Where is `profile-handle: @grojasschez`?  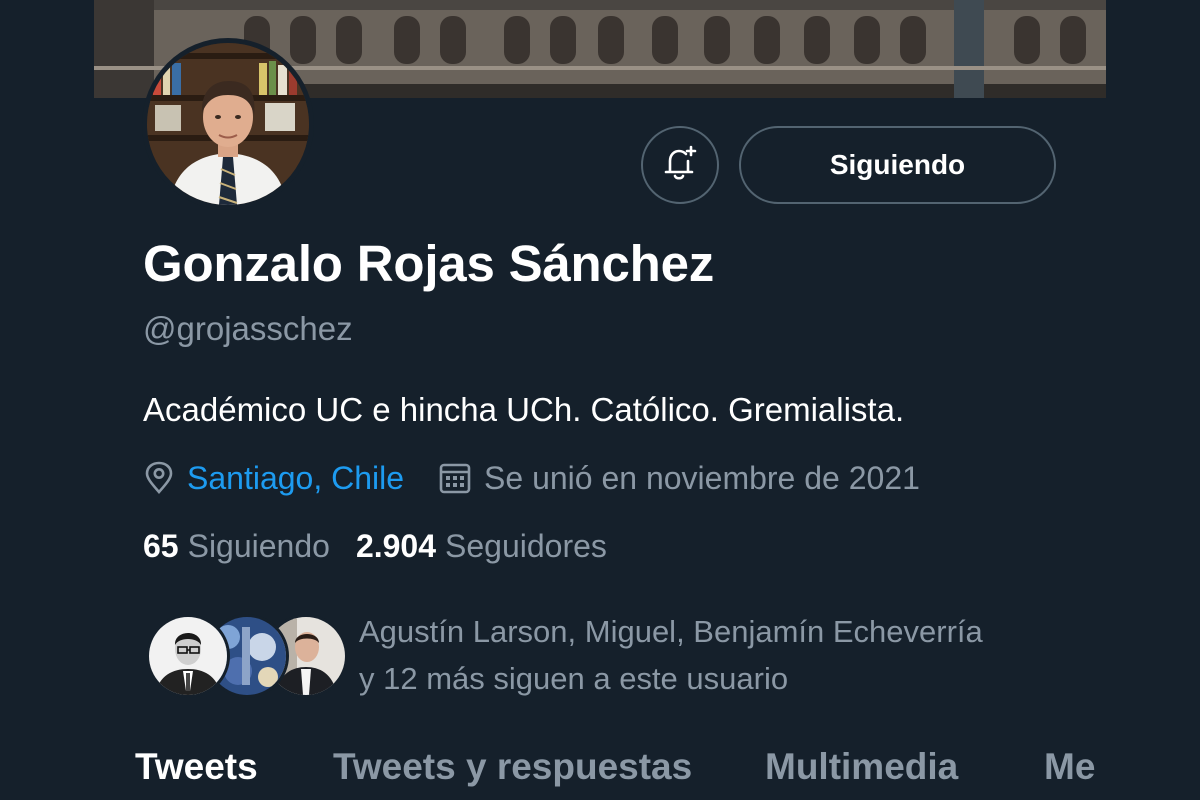
profile-handle: @grojasschez is located at coordinates (248, 328).